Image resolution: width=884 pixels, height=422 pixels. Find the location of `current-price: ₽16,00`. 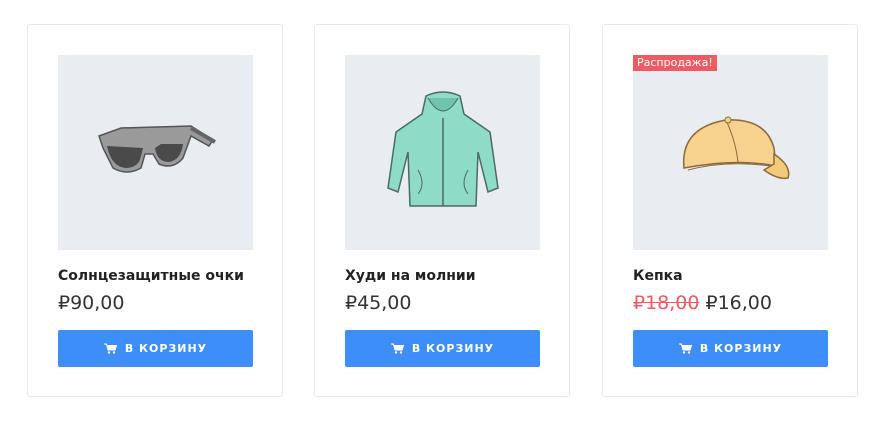

current-price: ₽16,00 is located at coordinates (738, 303).